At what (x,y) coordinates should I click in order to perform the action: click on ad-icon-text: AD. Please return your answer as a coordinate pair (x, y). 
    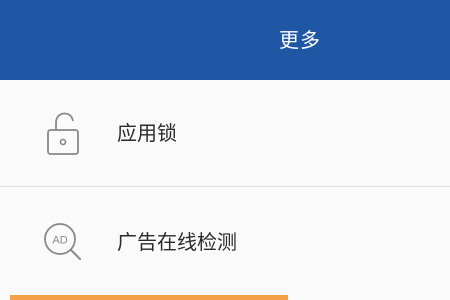
    Looking at the image, I should click on (59, 240).